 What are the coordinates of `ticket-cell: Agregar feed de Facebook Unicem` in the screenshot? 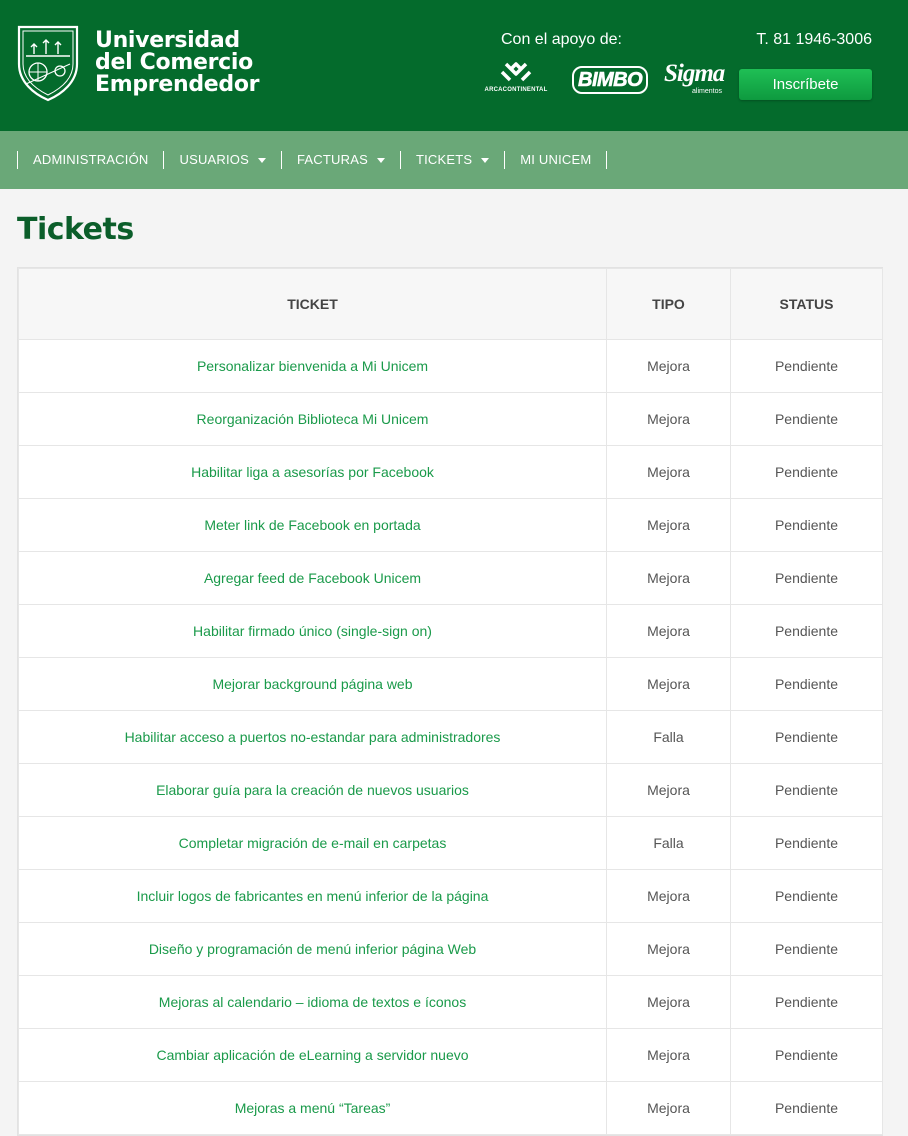 It's located at (312, 578).